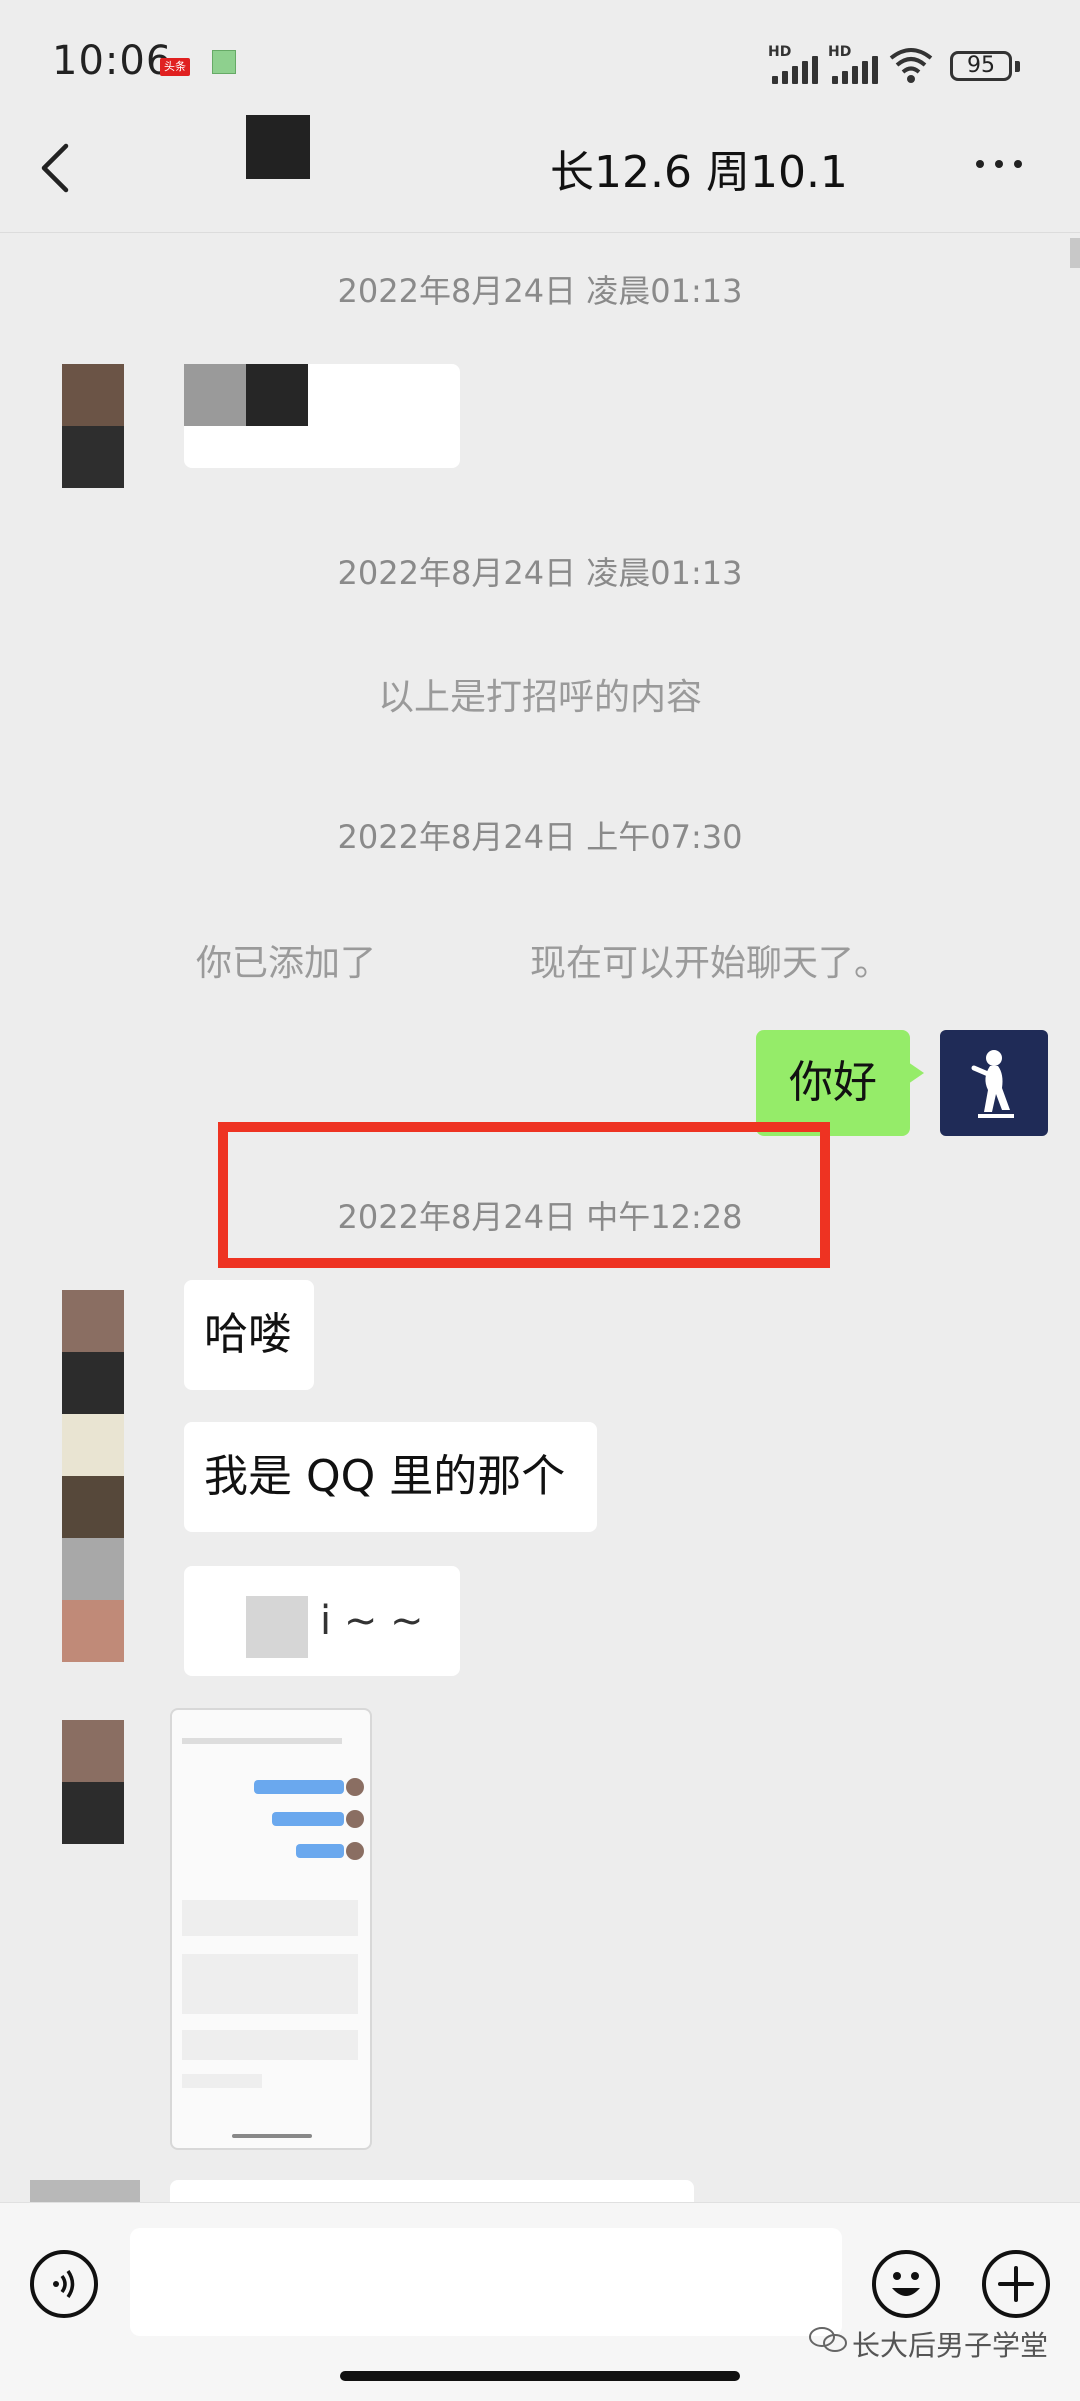  I want to click on message-text: i ~ ~, so click(372, 1621).